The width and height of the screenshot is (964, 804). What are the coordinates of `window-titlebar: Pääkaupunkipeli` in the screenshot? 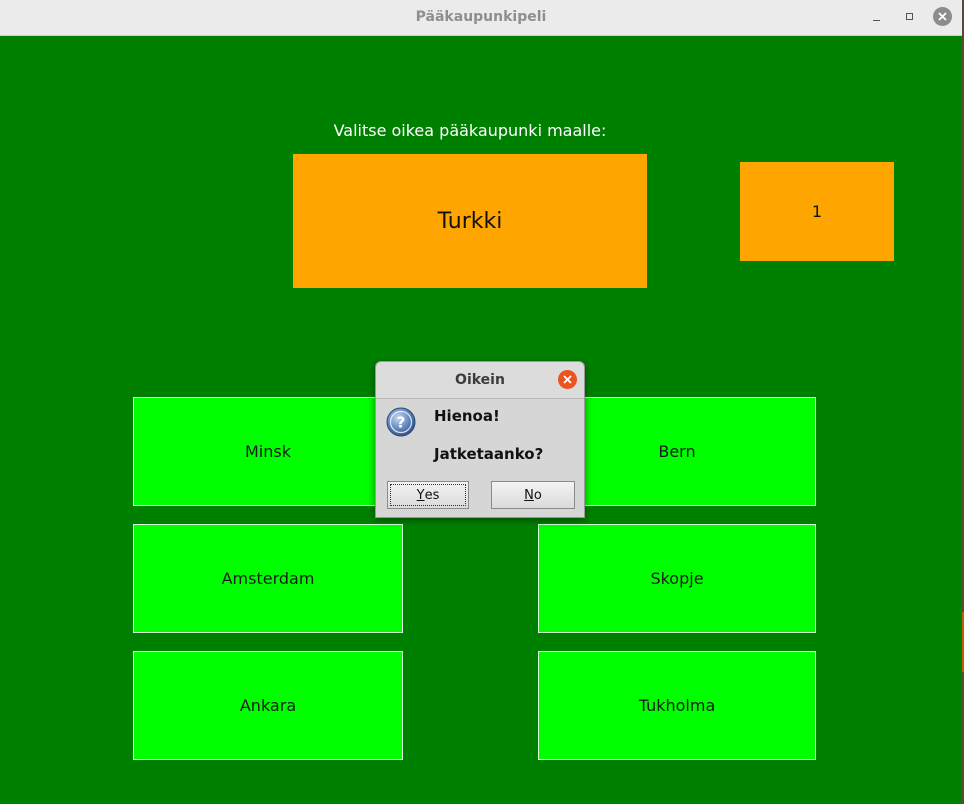 It's located at (481, 18).